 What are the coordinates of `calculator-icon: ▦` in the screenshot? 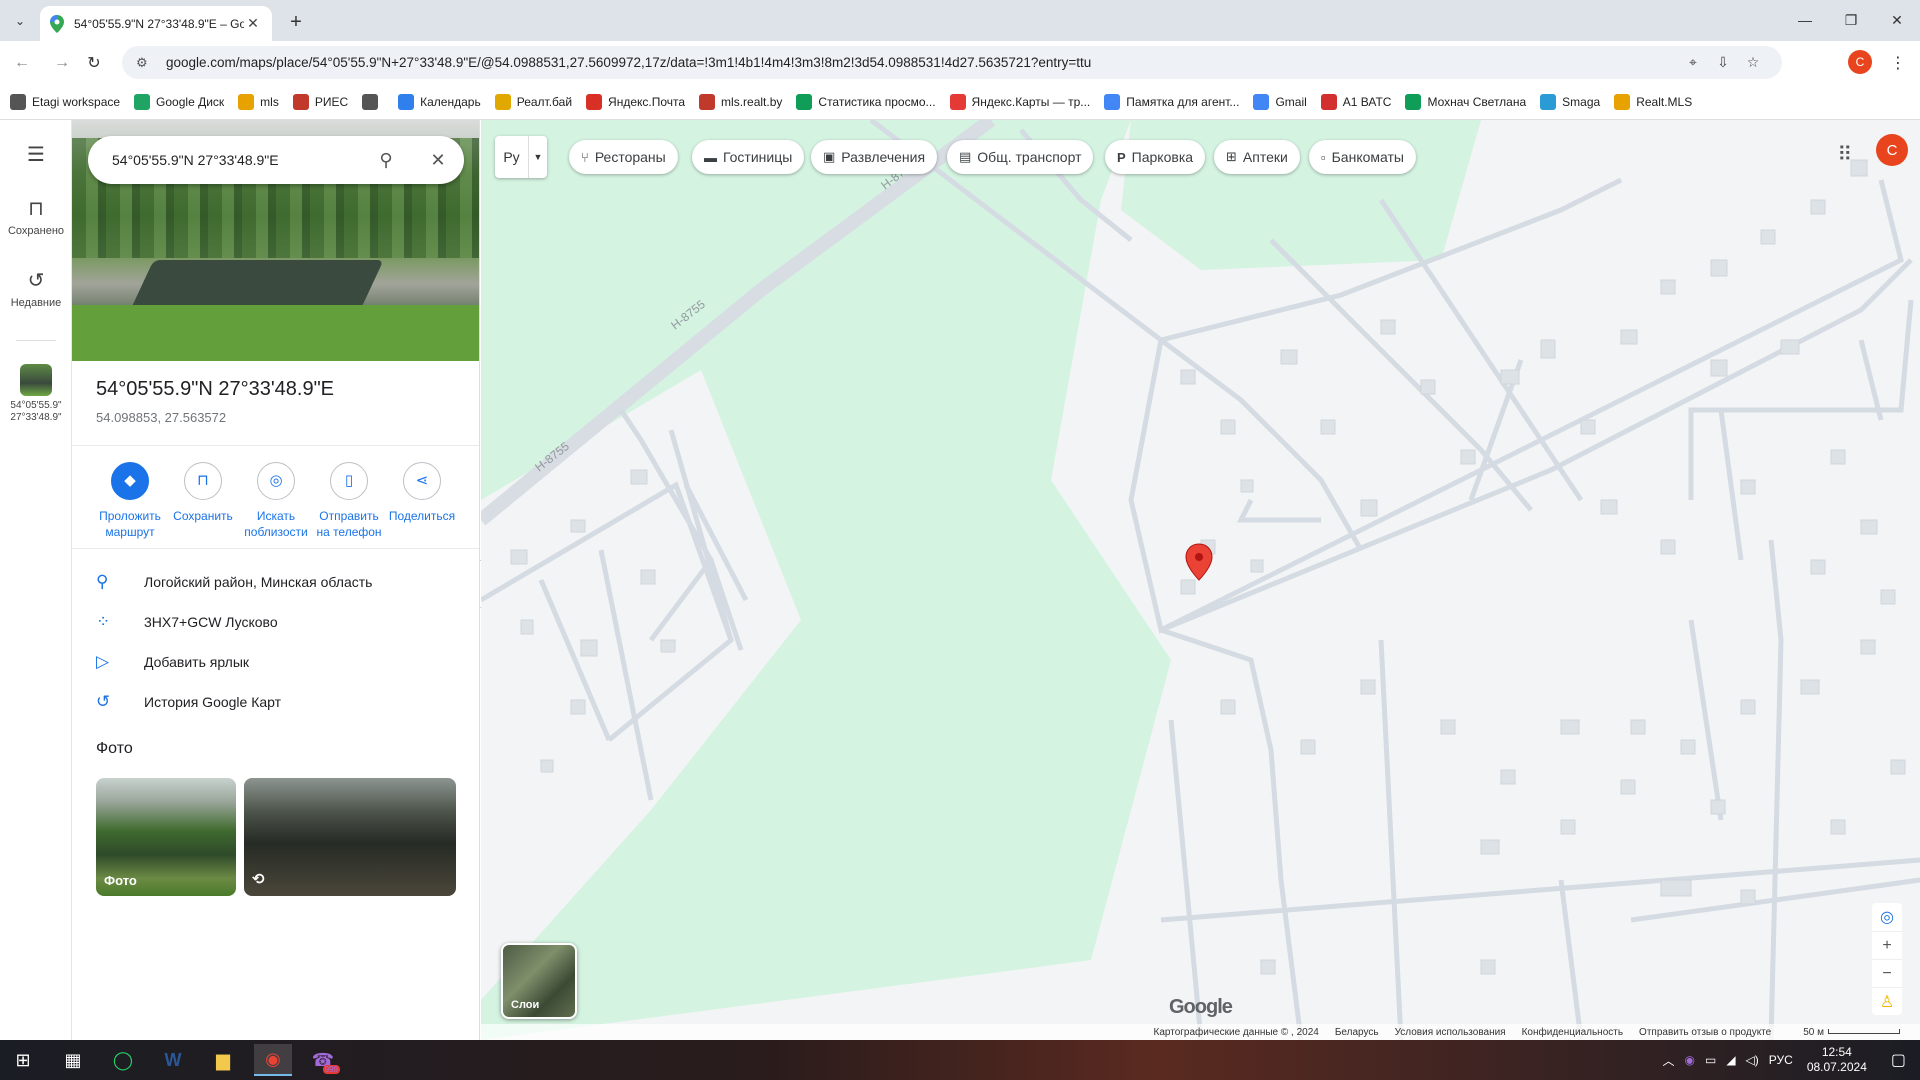 It's located at (73, 1060).